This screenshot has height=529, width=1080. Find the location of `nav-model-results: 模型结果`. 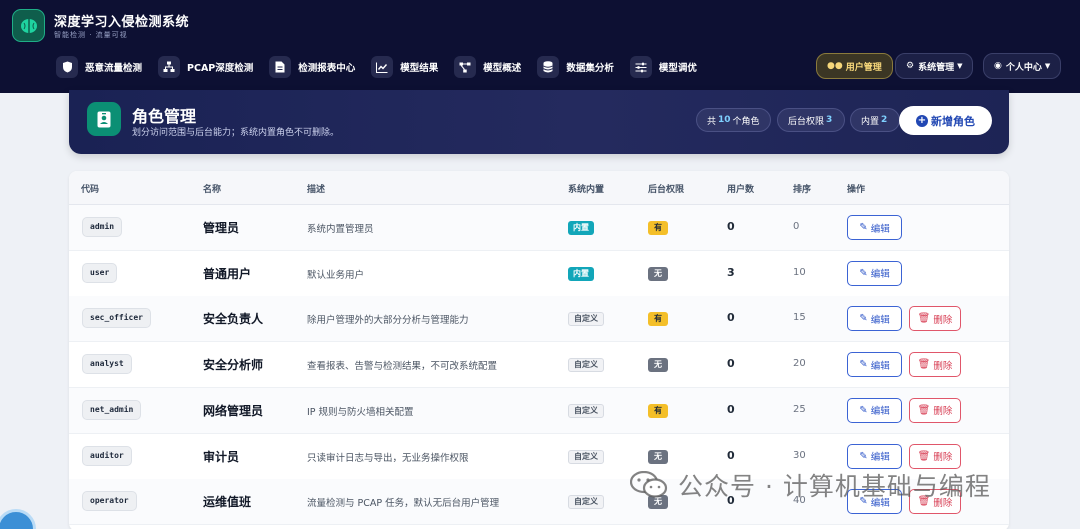

nav-model-results: 模型结果 is located at coordinates (405, 67).